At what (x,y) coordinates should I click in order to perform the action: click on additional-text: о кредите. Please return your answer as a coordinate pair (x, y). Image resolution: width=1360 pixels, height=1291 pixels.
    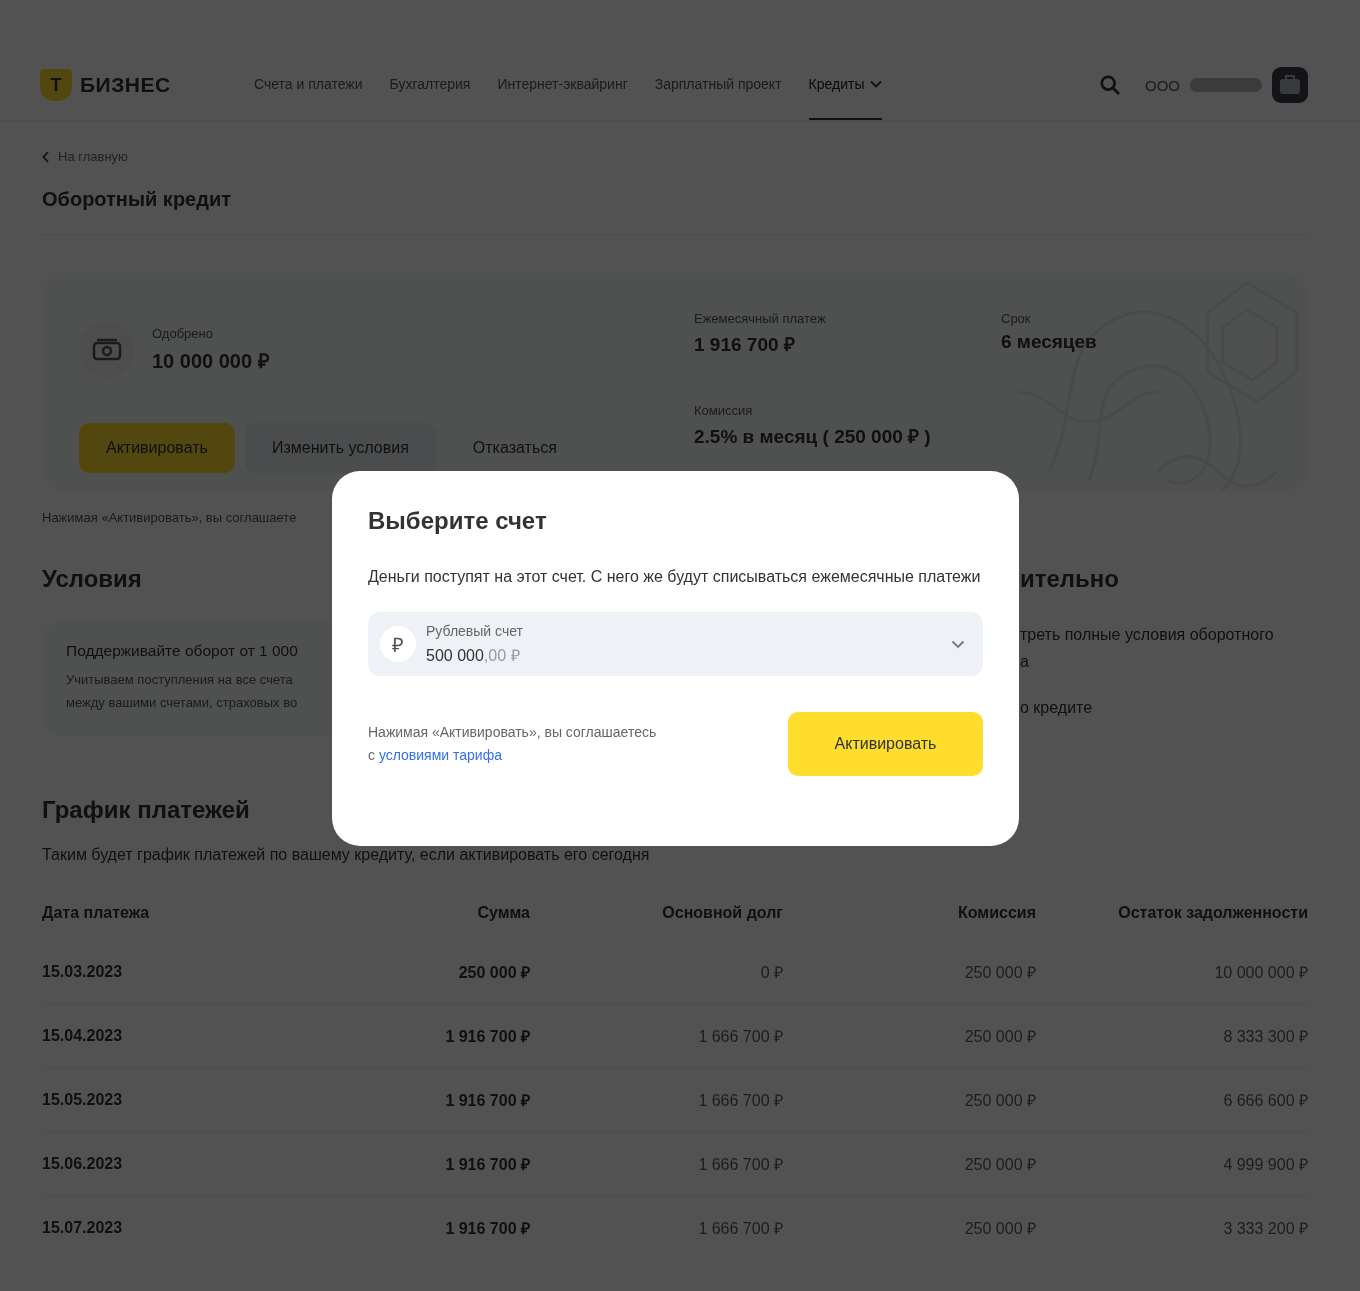
    Looking at the image, I should click on (1056, 708).